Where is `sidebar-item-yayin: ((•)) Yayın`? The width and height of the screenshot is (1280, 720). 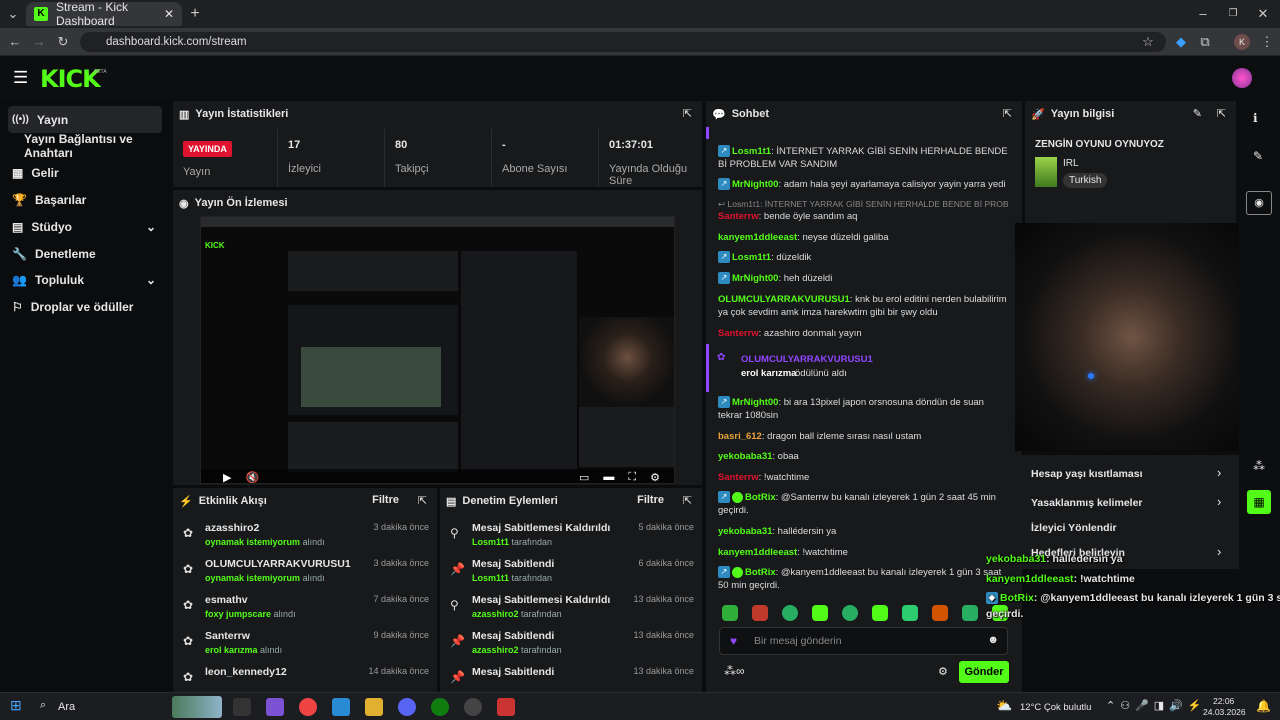 sidebar-item-yayin: ((•)) Yayın is located at coordinates (85, 119).